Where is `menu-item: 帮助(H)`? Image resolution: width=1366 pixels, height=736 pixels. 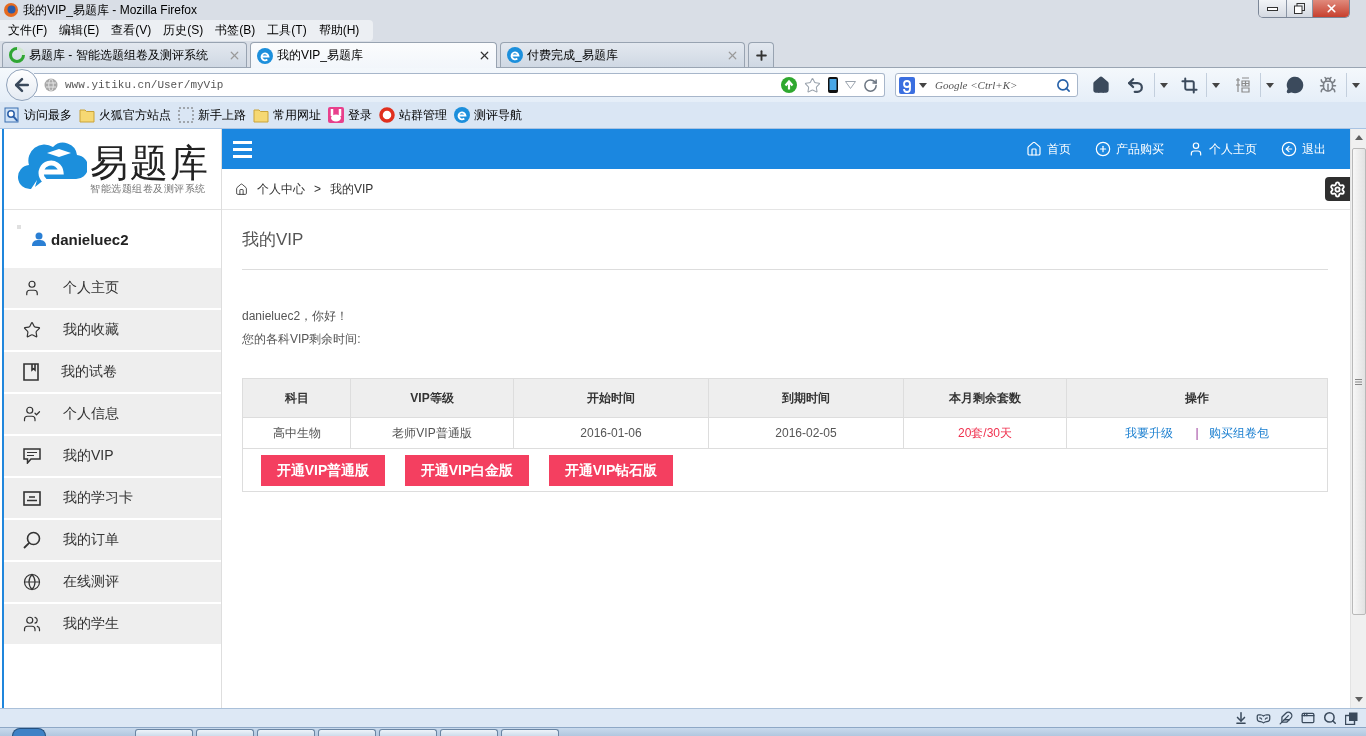 menu-item: 帮助(H) is located at coordinates (339, 30).